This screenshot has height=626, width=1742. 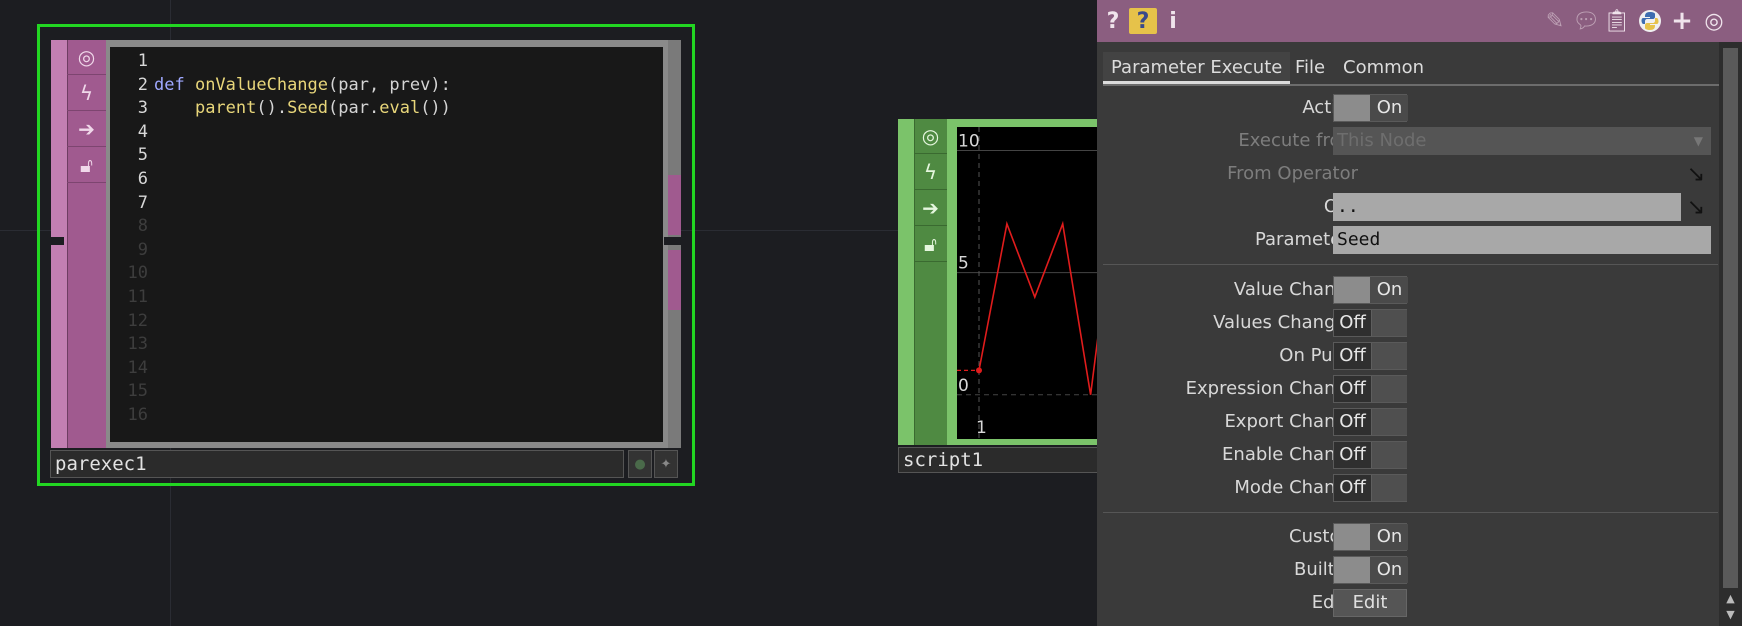 What do you see at coordinates (1507, 207) in the screenshot?
I see `ops-field: ..` at bounding box center [1507, 207].